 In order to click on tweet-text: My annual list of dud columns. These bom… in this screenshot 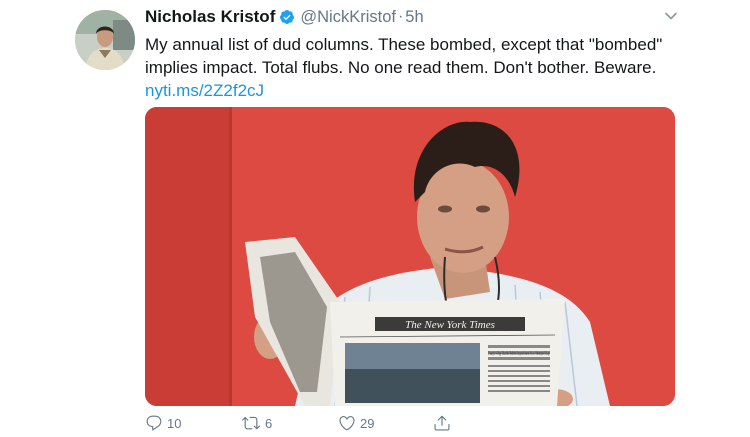, I will do `click(404, 56)`.